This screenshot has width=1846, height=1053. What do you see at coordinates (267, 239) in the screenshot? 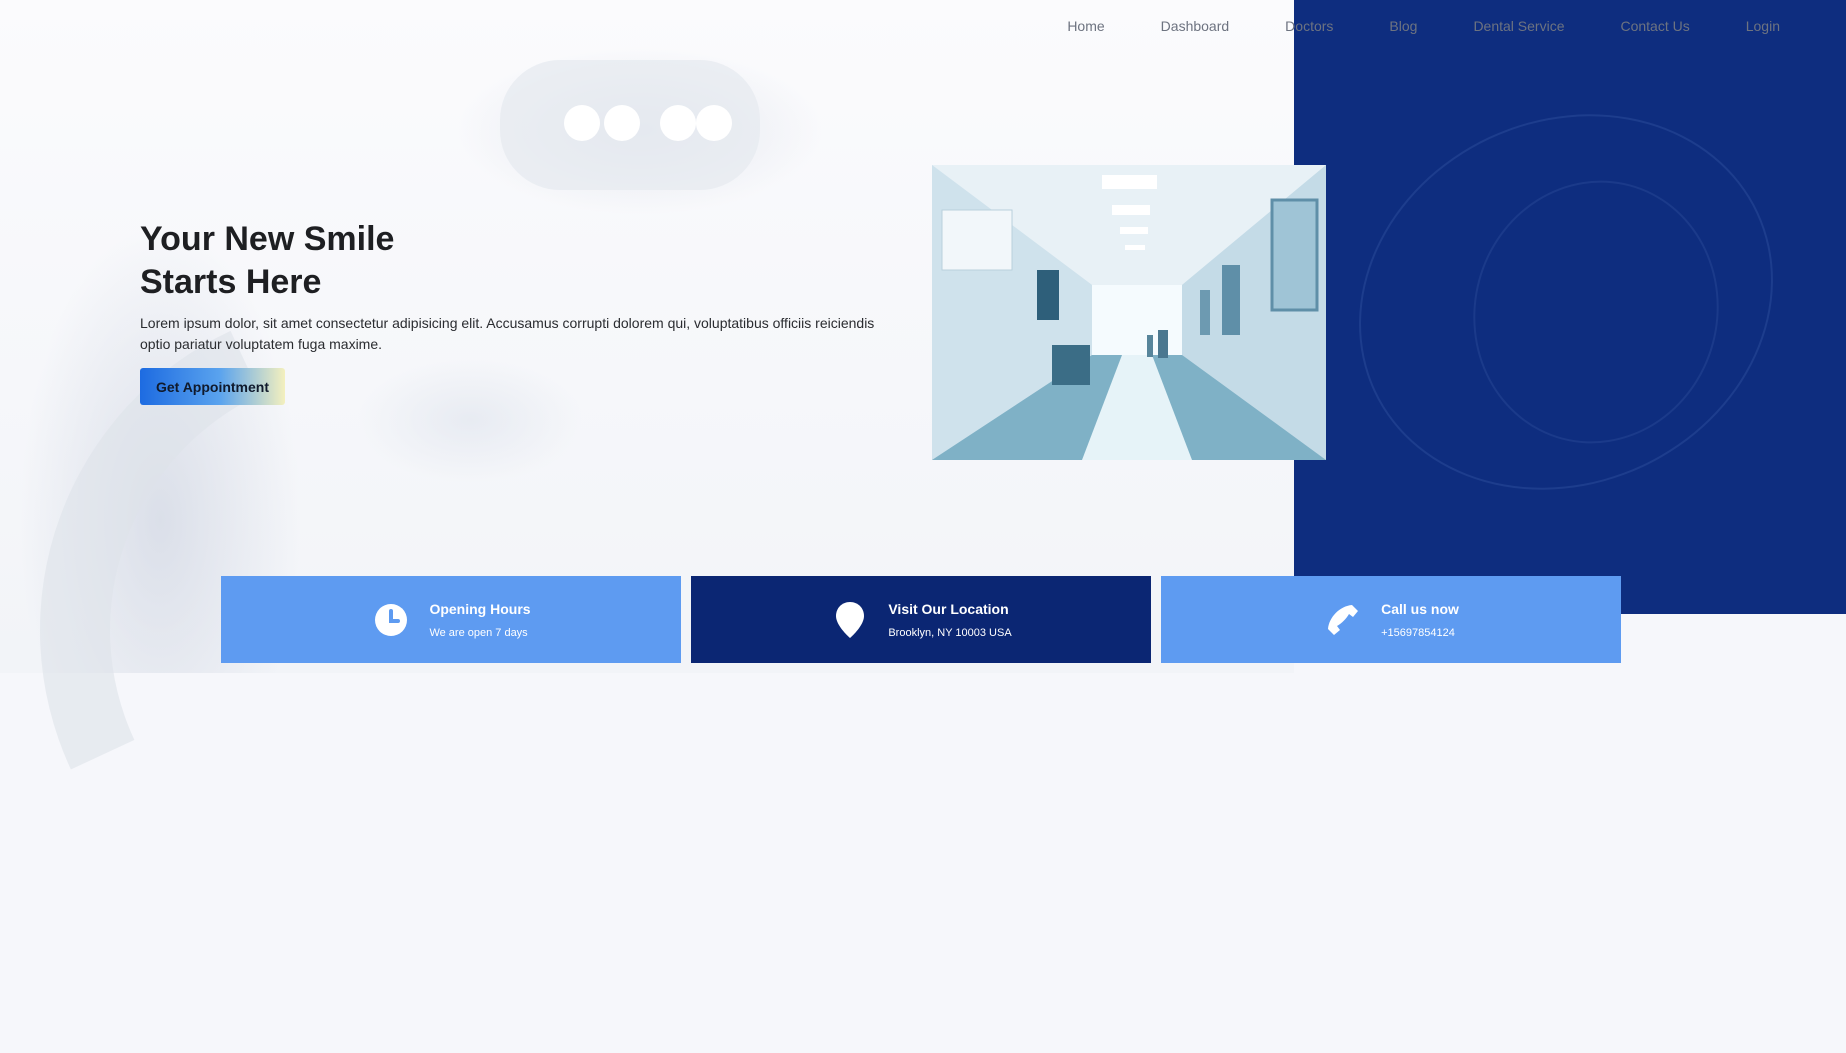
I see `hero-title-line-1: Your New Smile` at bounding box center [267, 239].